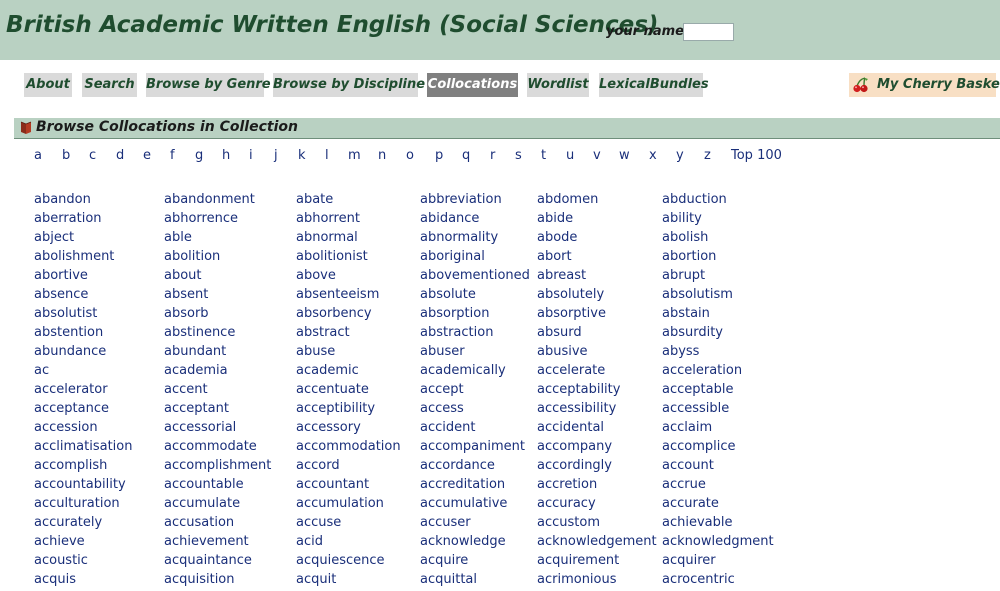  I want to click on word-link: abstract, so click(348, 334).